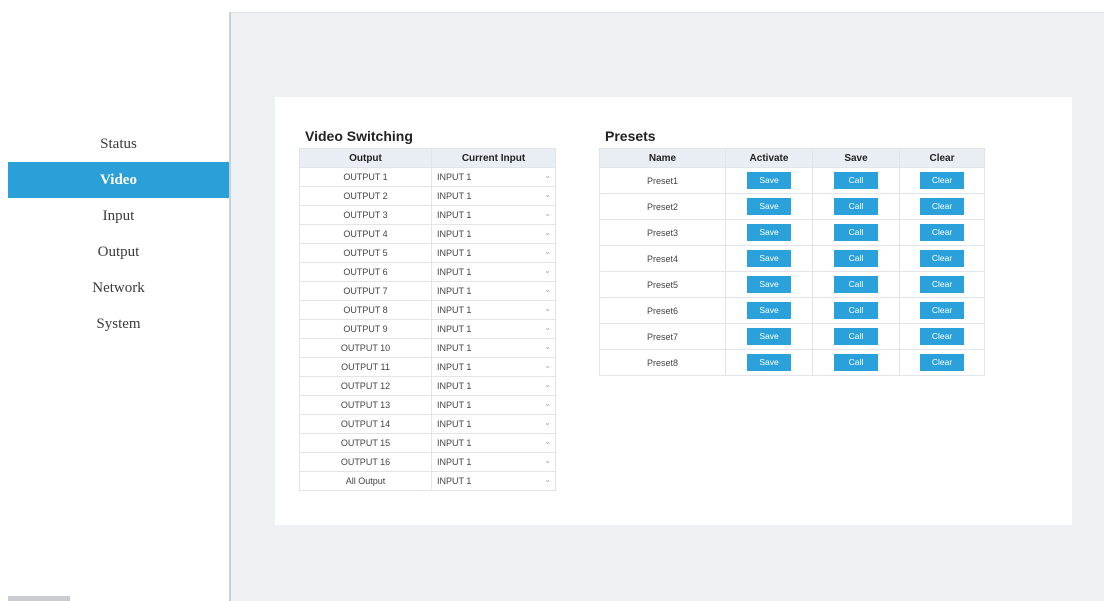  Describe the element at coordinates (365, 215) in the screenshot. I see `output-label: OUTPUT 3` at that location.